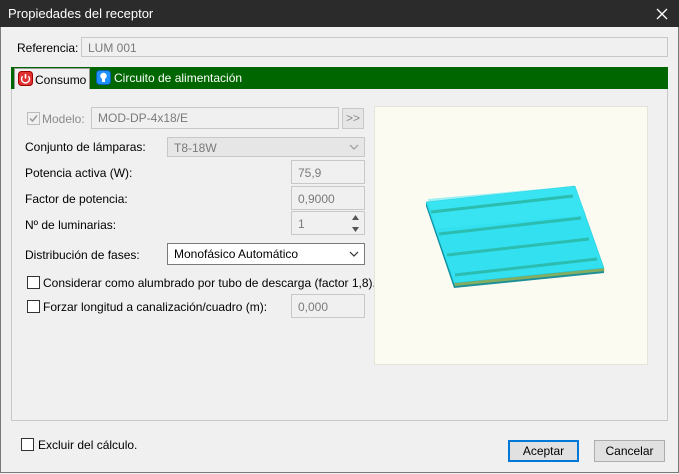 This screenshot has width=679, height=474. I want to click on modelo-checkbox, so click(33, 118).